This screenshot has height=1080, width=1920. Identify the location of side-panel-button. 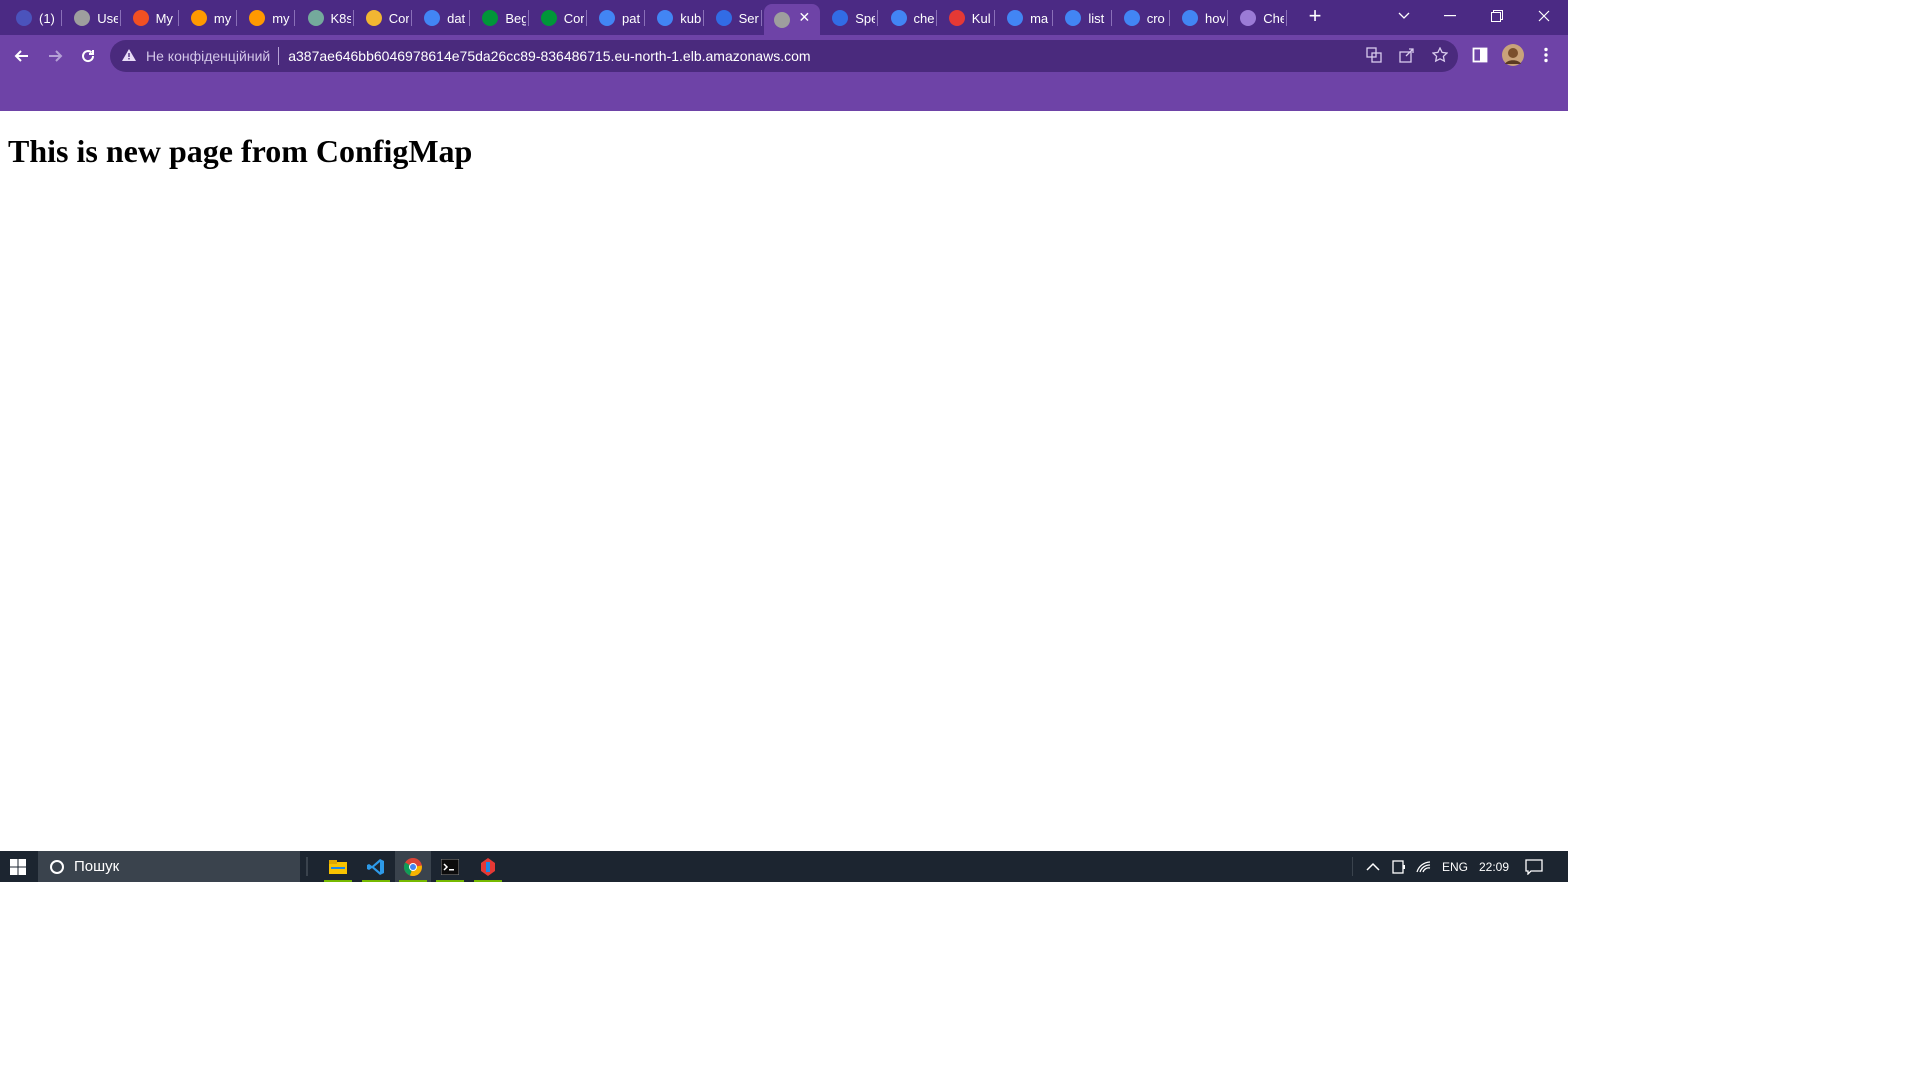
(1480, 55).